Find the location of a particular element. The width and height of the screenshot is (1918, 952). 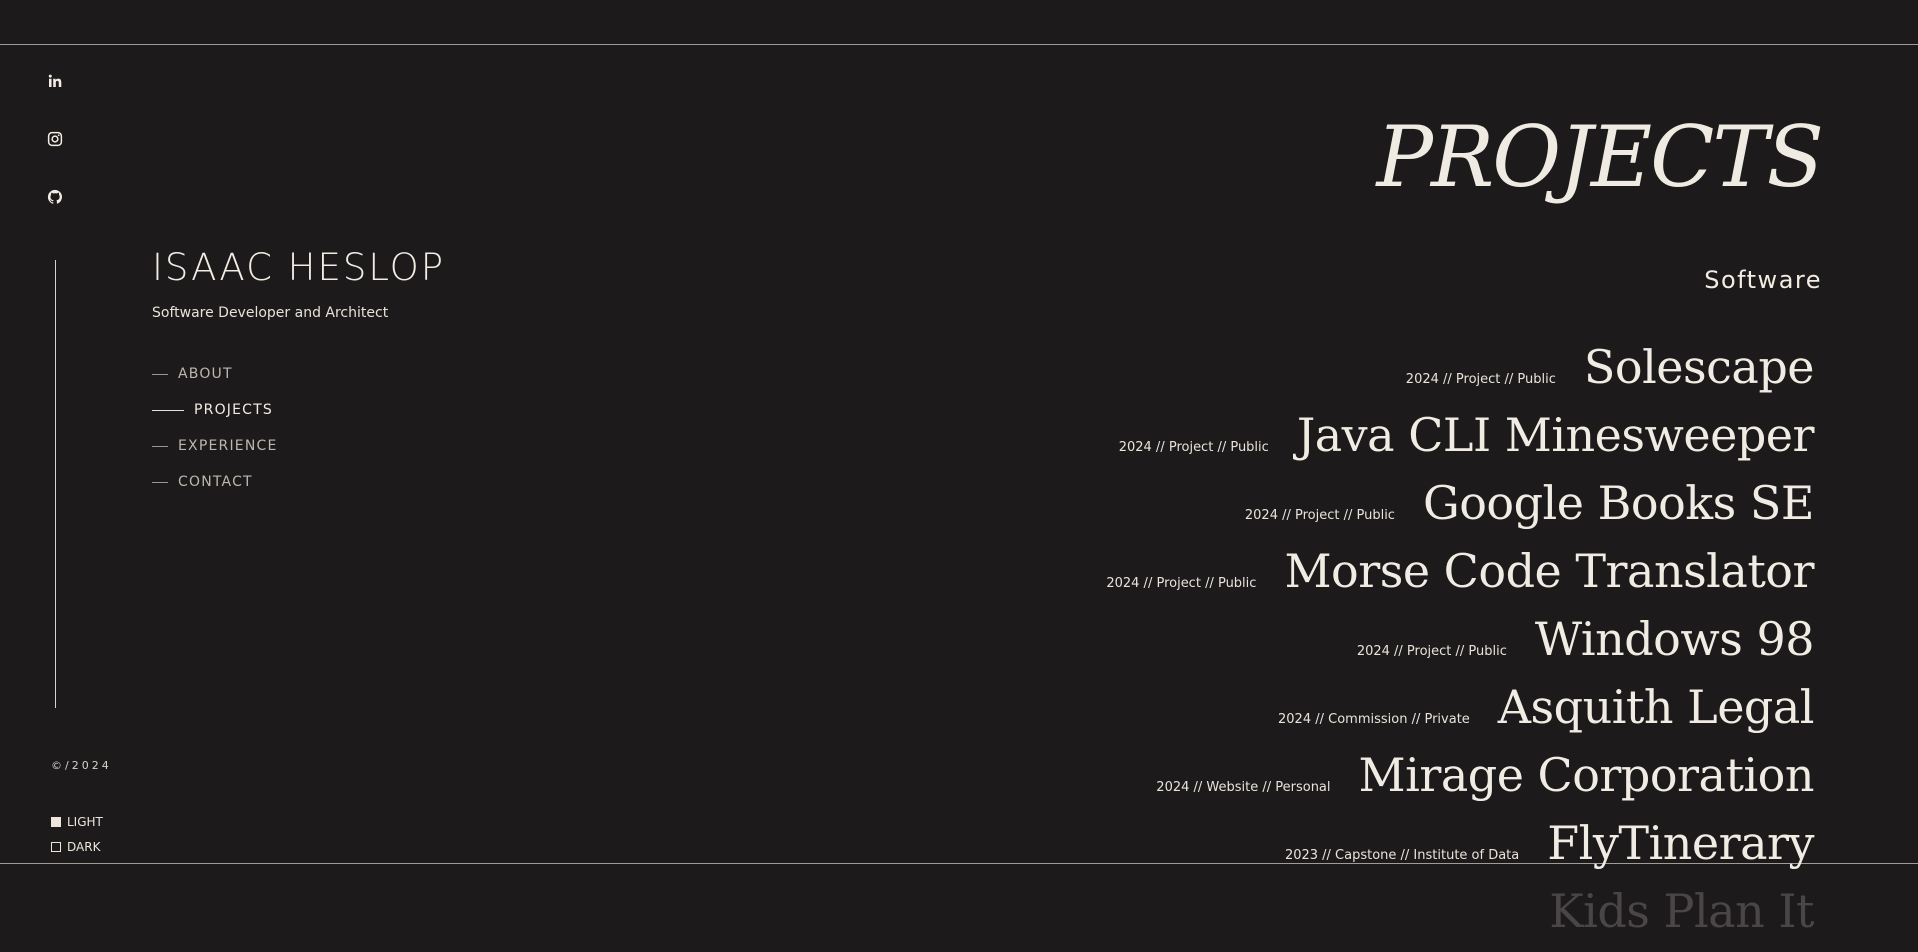

page-title: PROJECTS is located at coordinates (1600, 157).